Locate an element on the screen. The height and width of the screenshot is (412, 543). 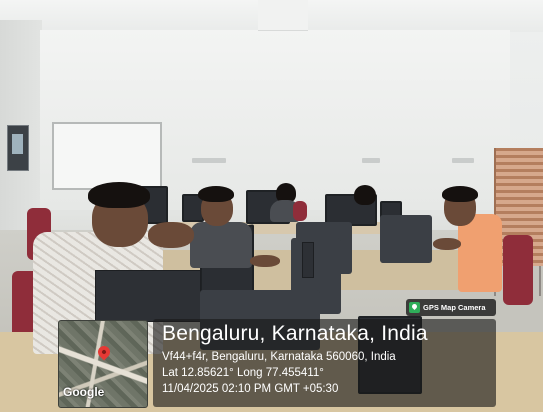
ceiling-beam is located at coordinates (283, 15).